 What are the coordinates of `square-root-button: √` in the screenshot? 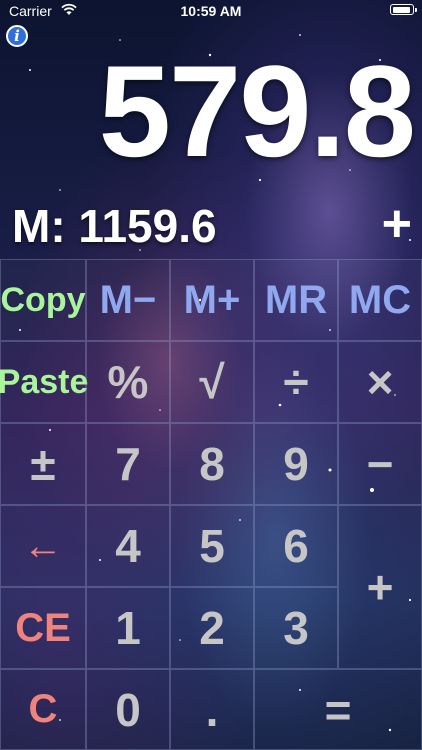 It's located at (212, 382).